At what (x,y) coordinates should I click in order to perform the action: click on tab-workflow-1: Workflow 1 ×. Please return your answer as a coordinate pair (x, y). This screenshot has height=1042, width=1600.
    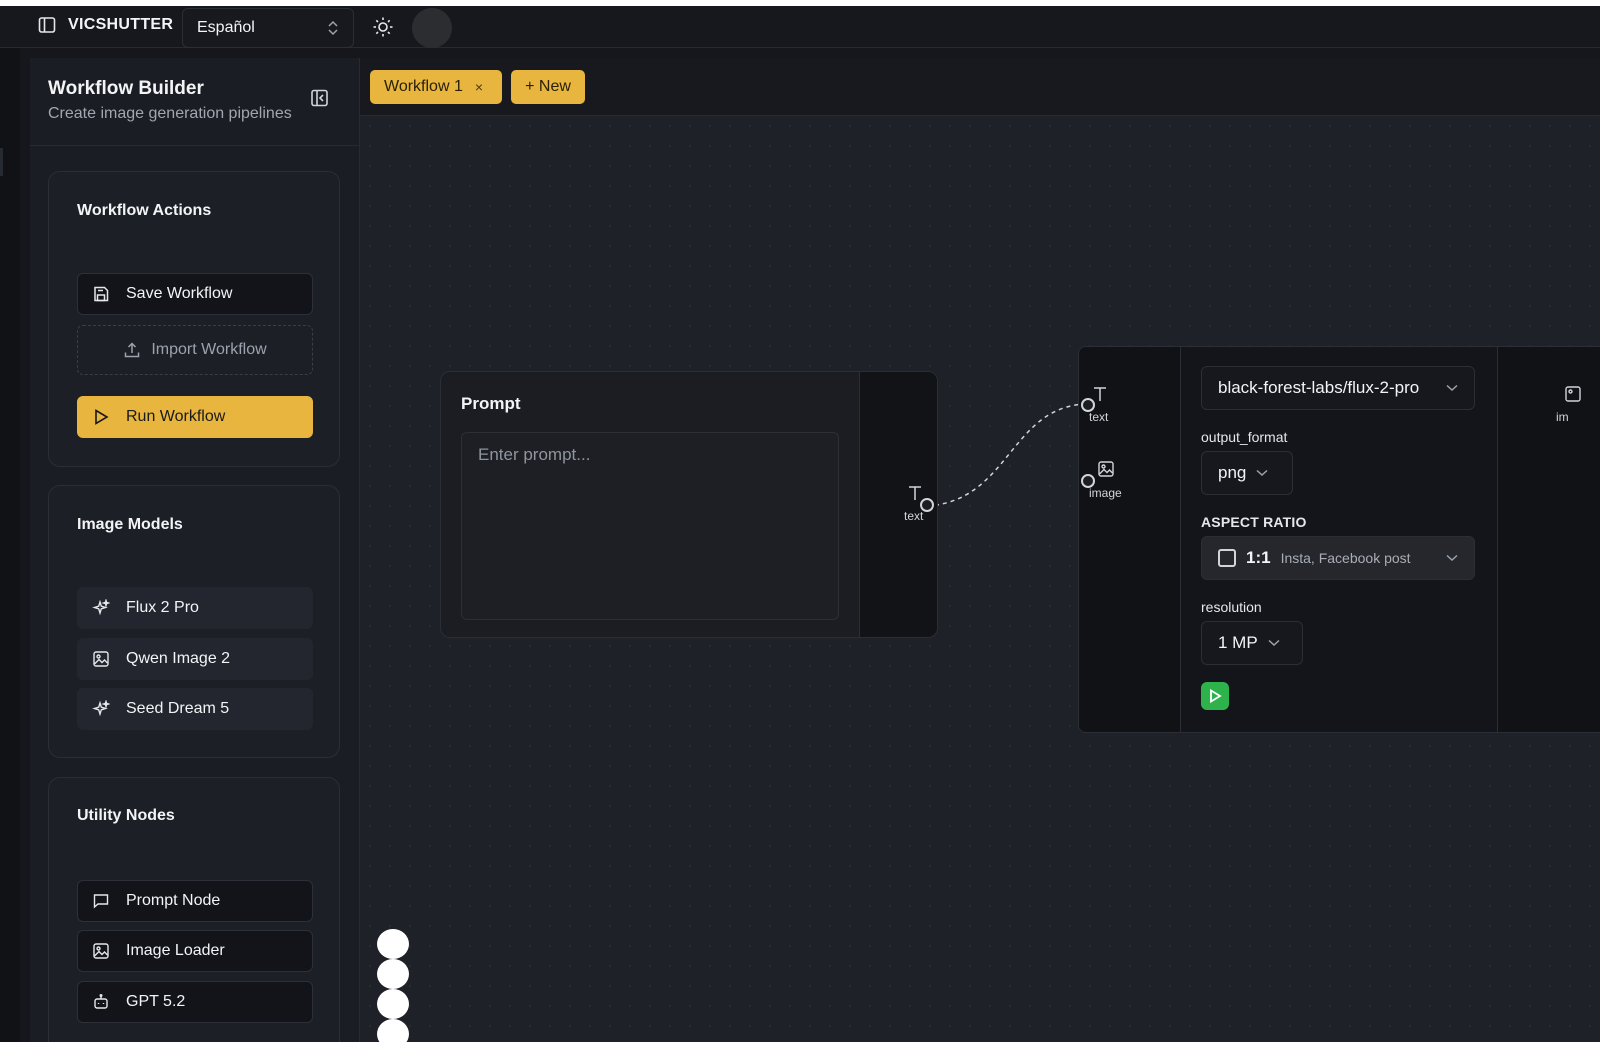
    Looking at the image, I should click on (436, 87).